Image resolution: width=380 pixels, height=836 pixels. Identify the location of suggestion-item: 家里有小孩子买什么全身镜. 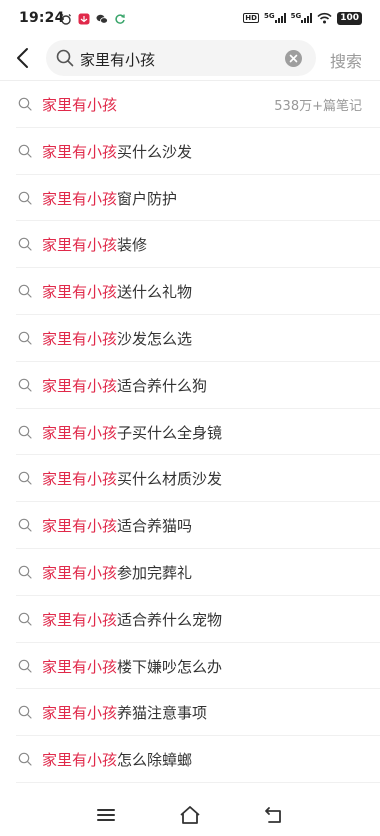
(190, 432).